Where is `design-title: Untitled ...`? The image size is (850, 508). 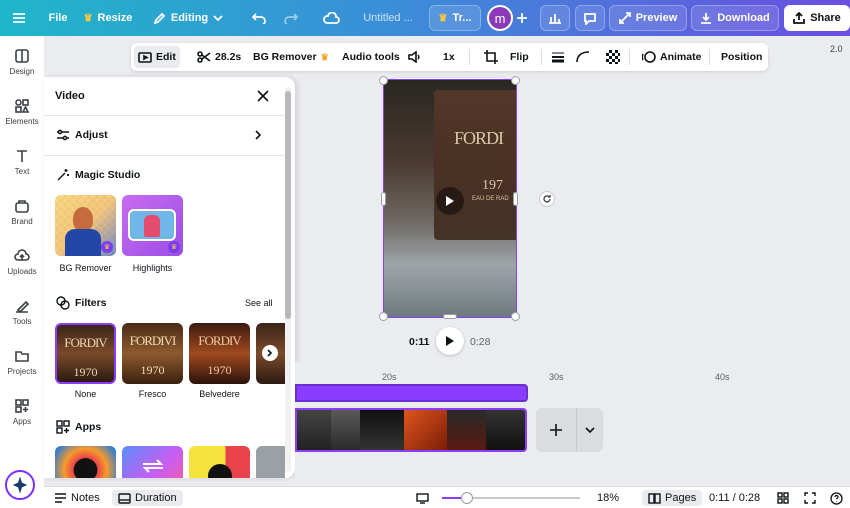
design-title: Untitled ... is located at coordinates (388, 18).